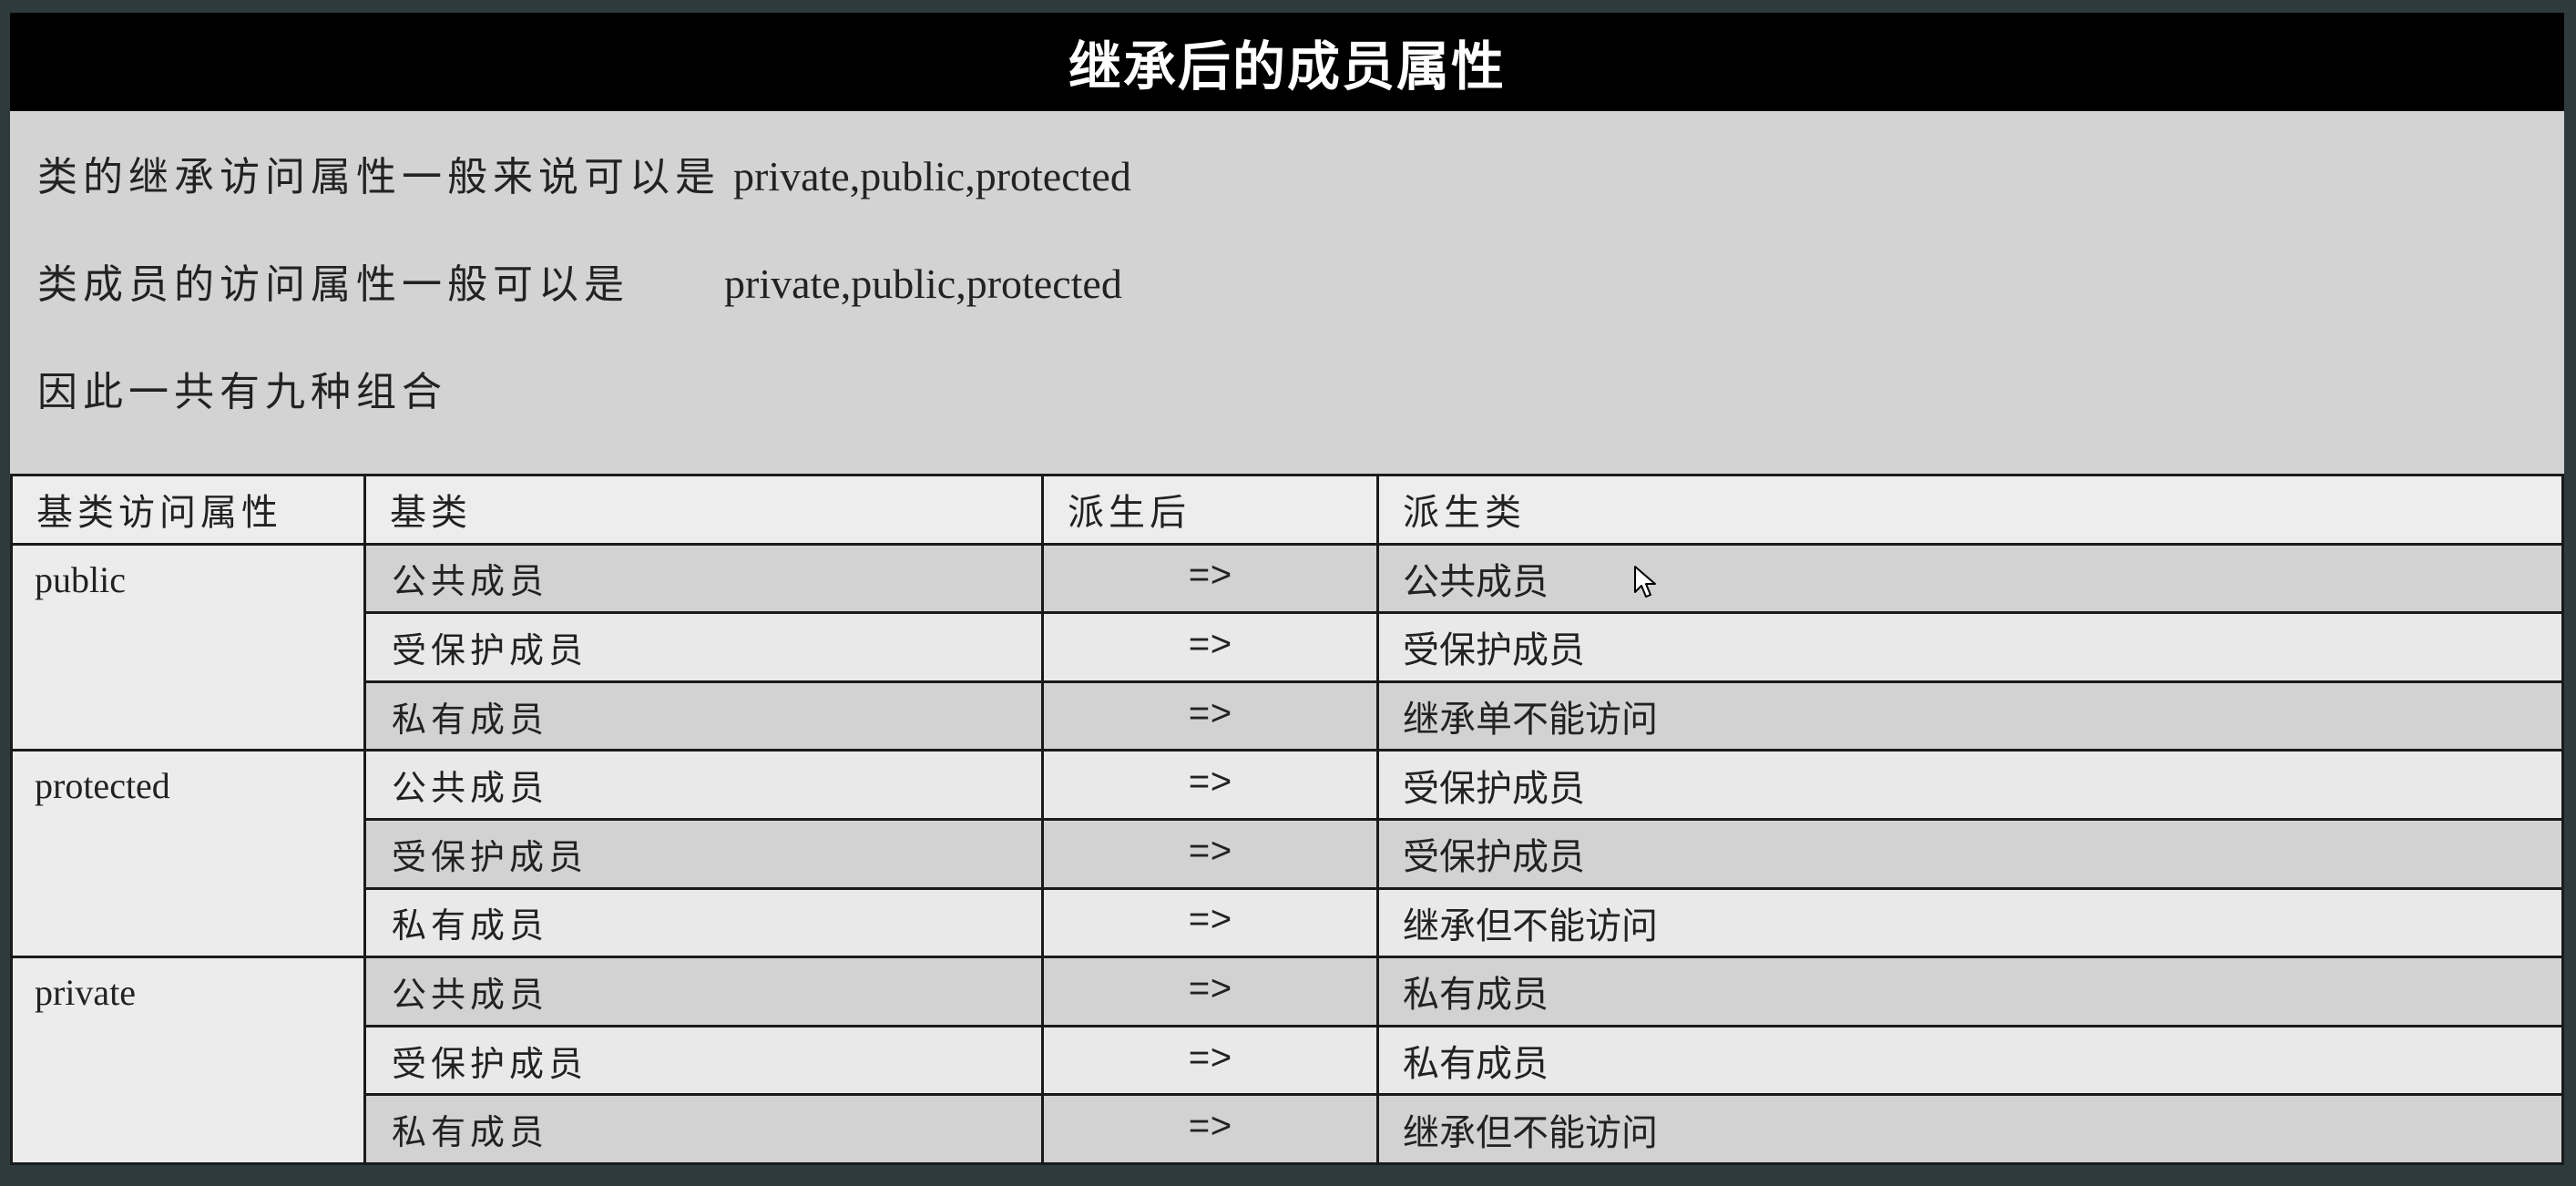 The image size is (2576, 1186). I want to click on intro-line-2-keywords: private,public,protected, so click(923, 284).